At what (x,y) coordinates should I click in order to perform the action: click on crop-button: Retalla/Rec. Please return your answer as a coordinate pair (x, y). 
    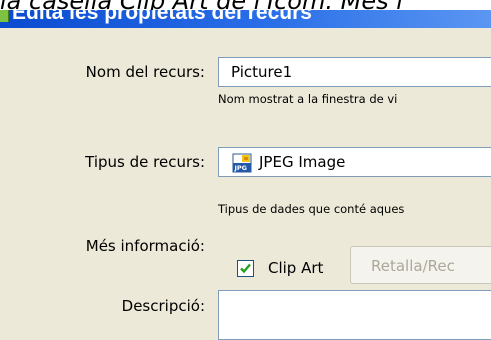
    Looking at the image, I should click on (420, 265).